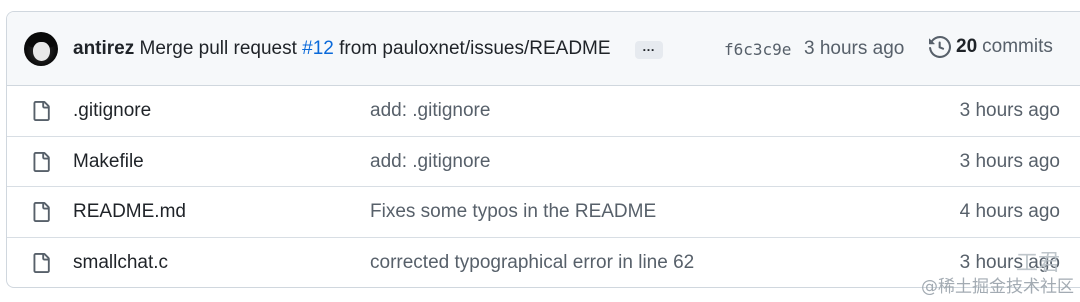 The width and height of the screenshot is (1080, 302). I want to click on commit-count: 20, so click(967, 46).